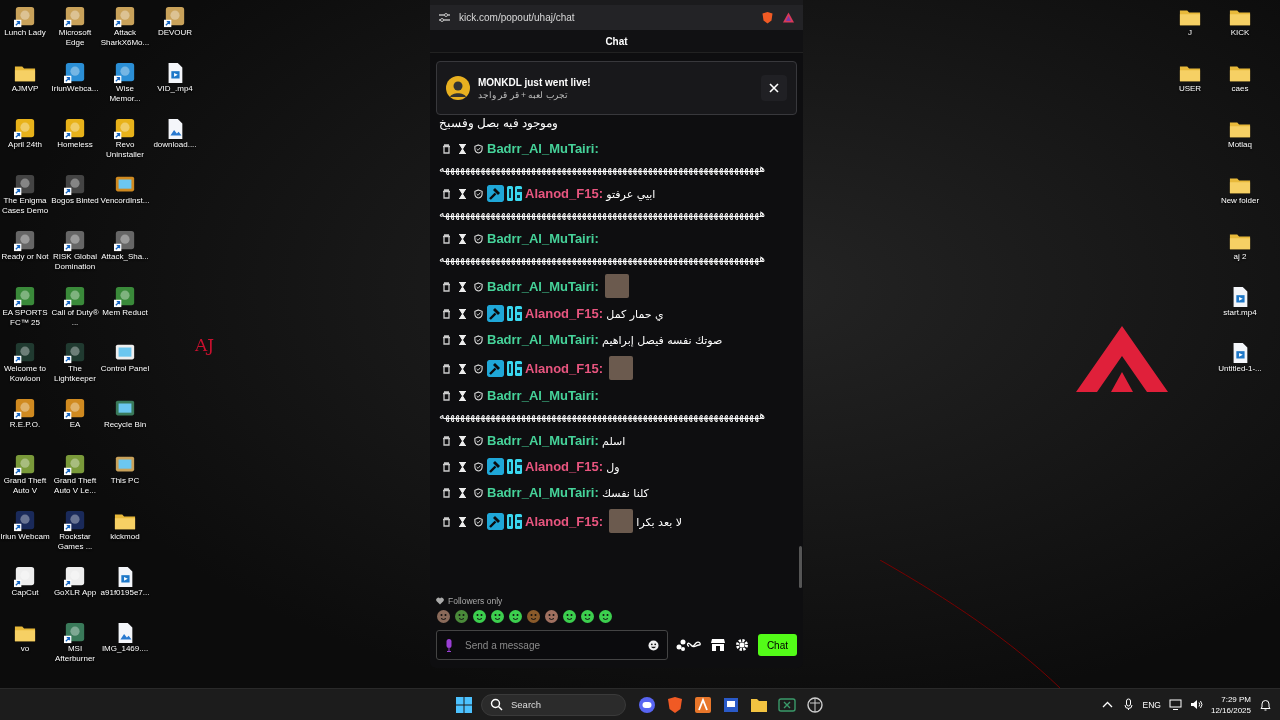  Describe the element at coordinates (75, 374) in the screenshot. I see `desktop-icon-label: The Lightkeeper` at that location.